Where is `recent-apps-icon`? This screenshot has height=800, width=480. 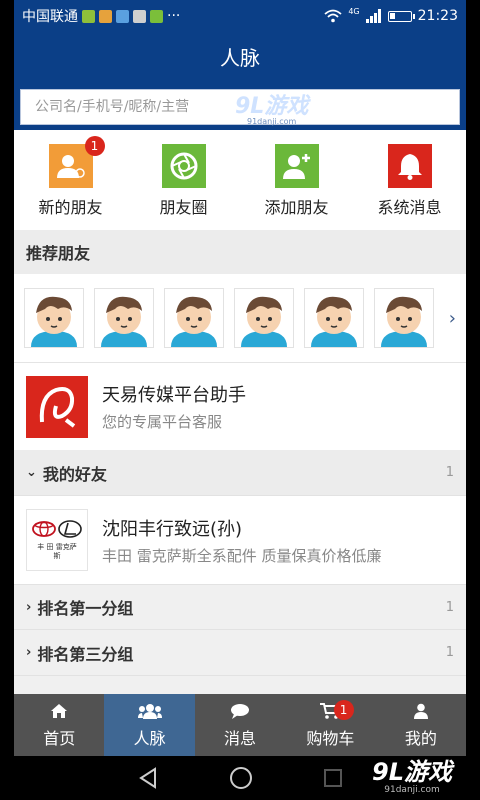 recent-apps-icon is located at coordinates (333, 778).